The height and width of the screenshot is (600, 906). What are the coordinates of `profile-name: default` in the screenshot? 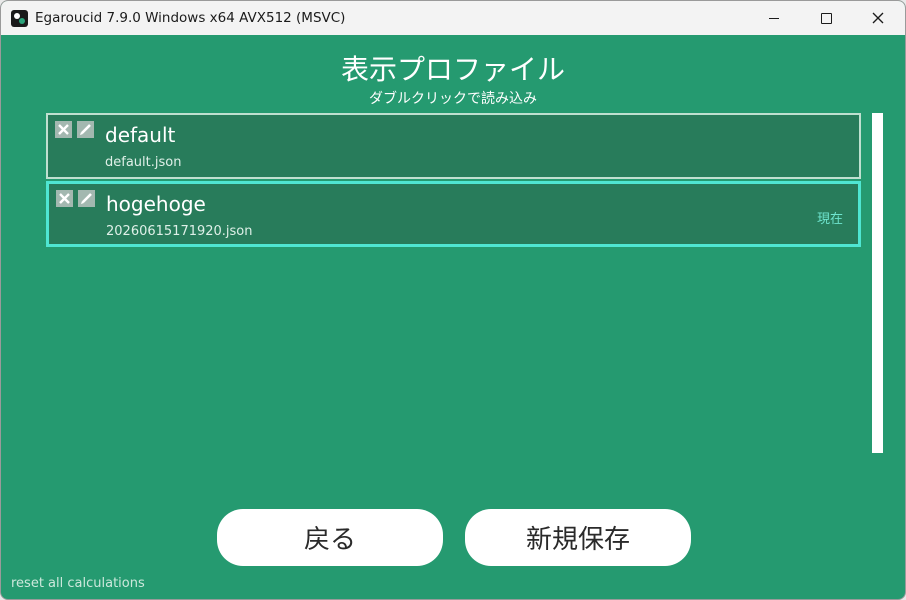 It's located at (140, 135).